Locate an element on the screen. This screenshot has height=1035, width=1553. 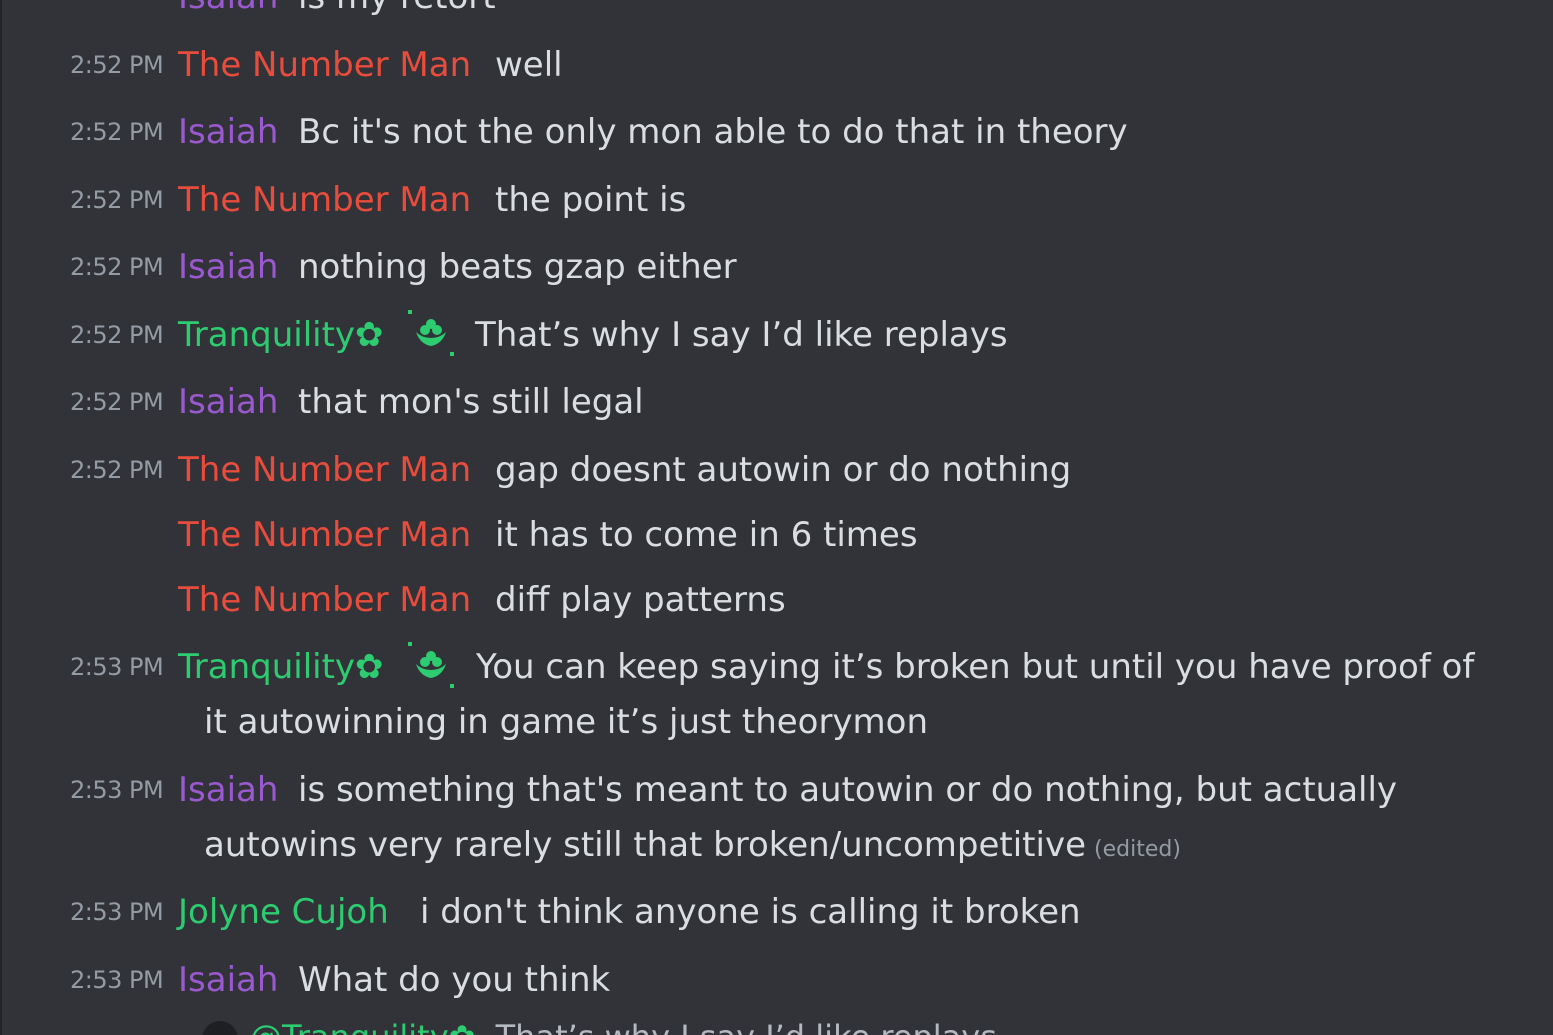
message-text: nothing beats gzap either is located at coordinates (517, 267).